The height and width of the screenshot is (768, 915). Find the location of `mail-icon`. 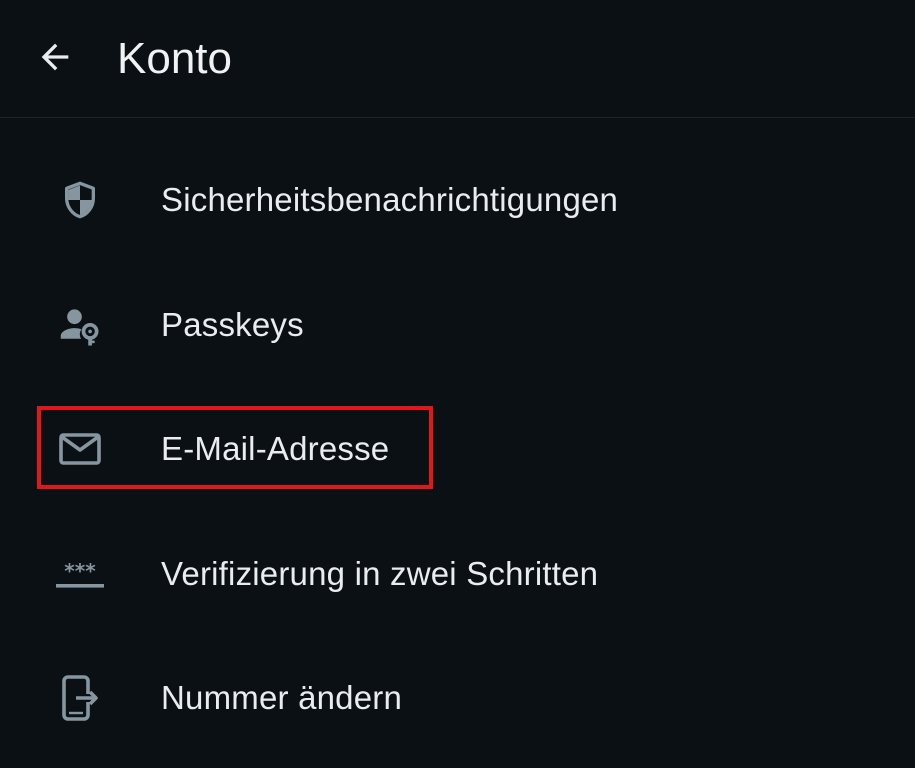

mail-icon is located at coordinates (80, 449).